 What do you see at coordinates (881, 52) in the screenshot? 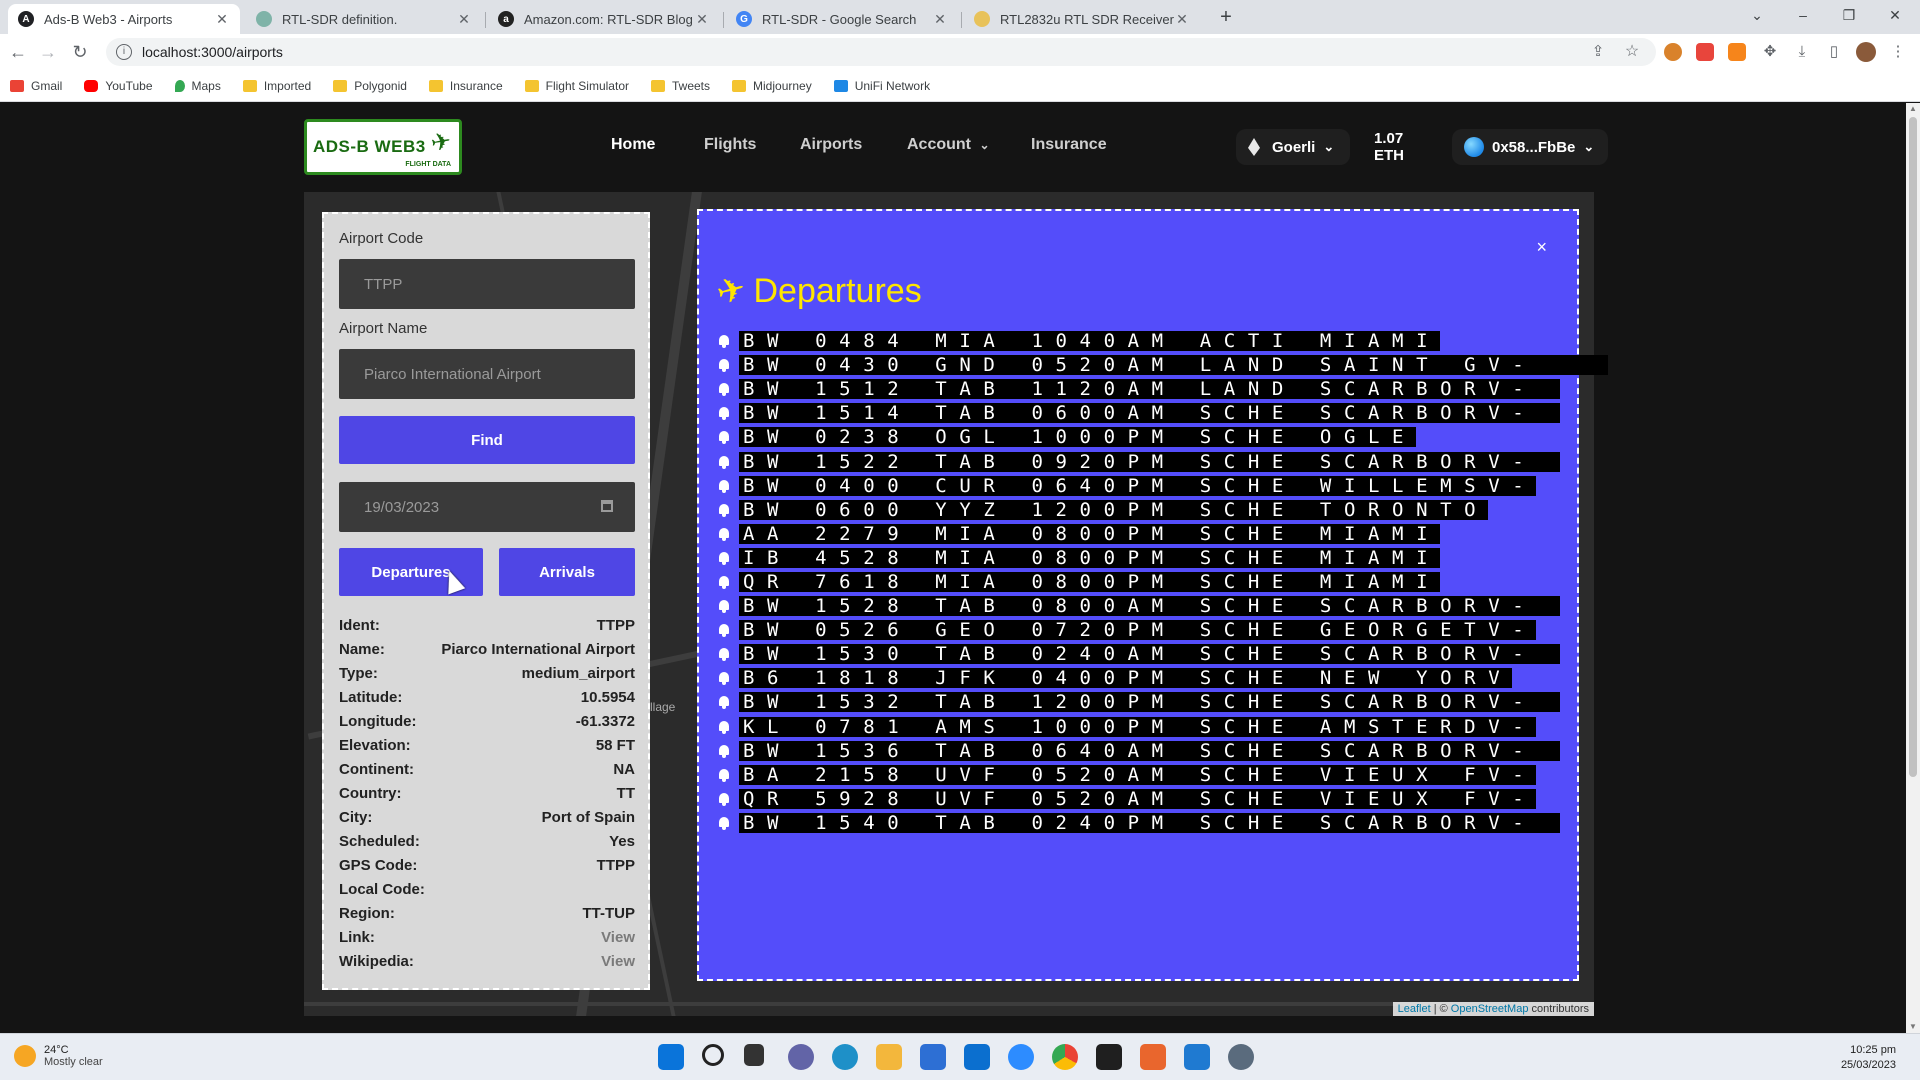
I see `address-bar: i localhost:3000/airports` at bounding box center [881, 52].